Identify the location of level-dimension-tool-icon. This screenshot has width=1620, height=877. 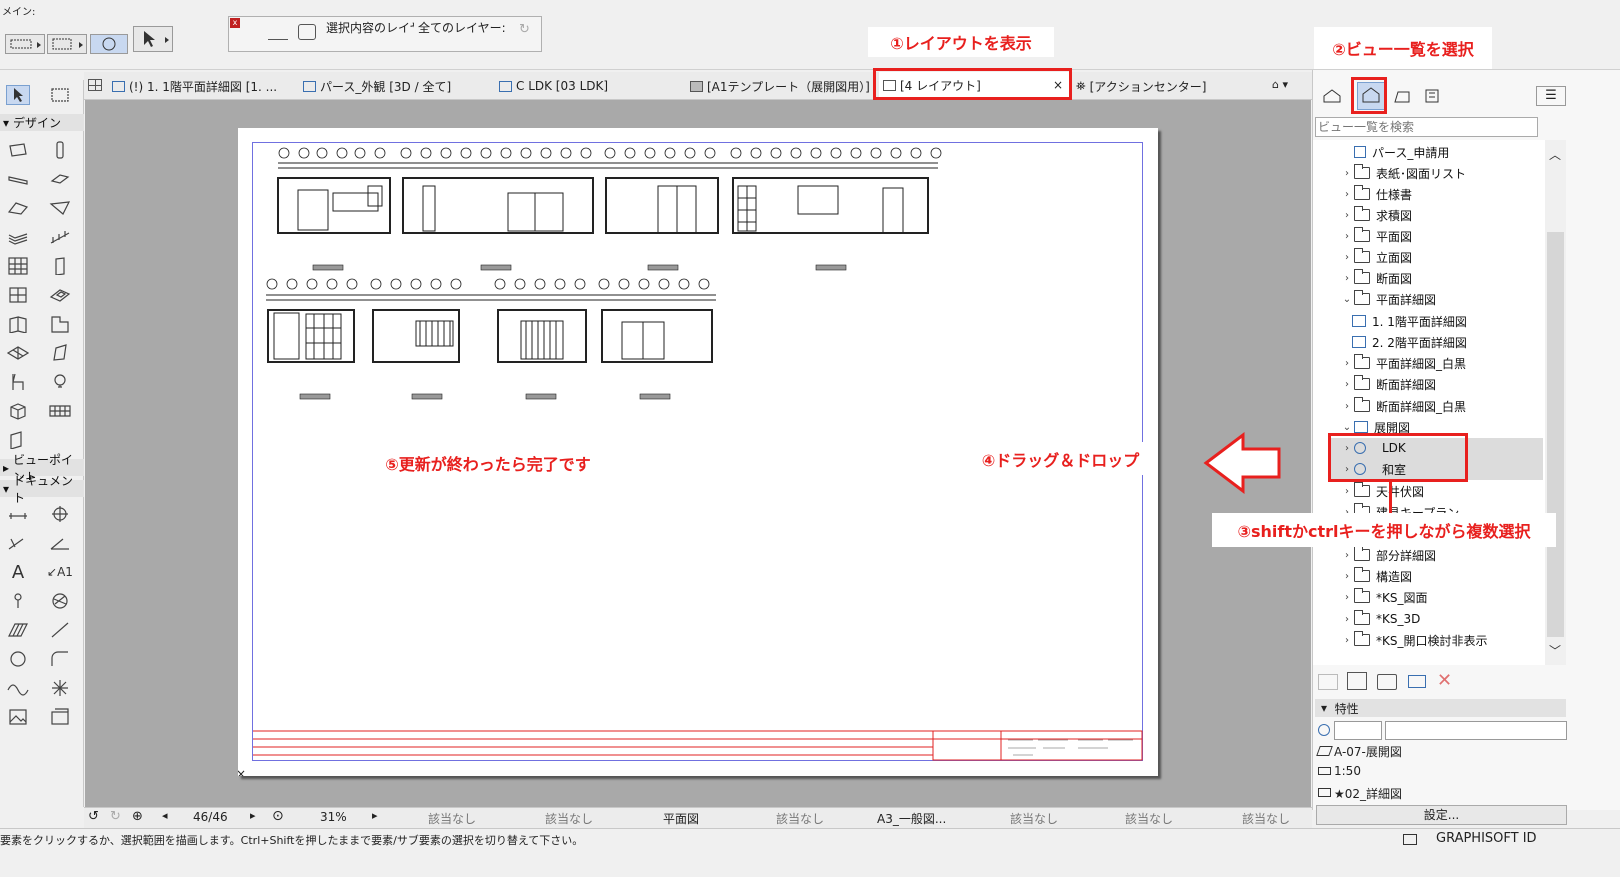
(60, 514).